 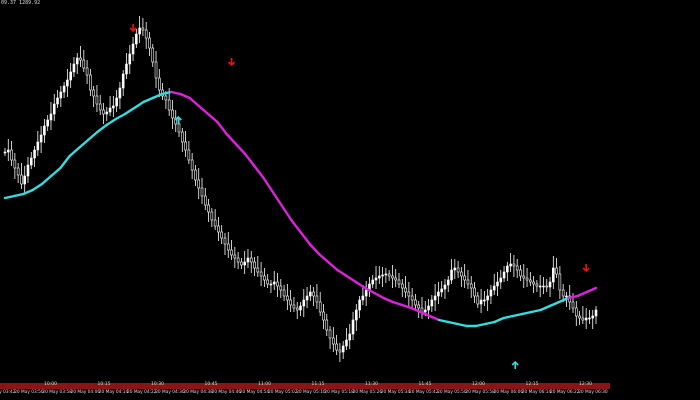 What do you see at coordinates (480, 392) in the screenshot?
I see `date-axis-label: 20 May 05:58` at bounding box center [480, 392].